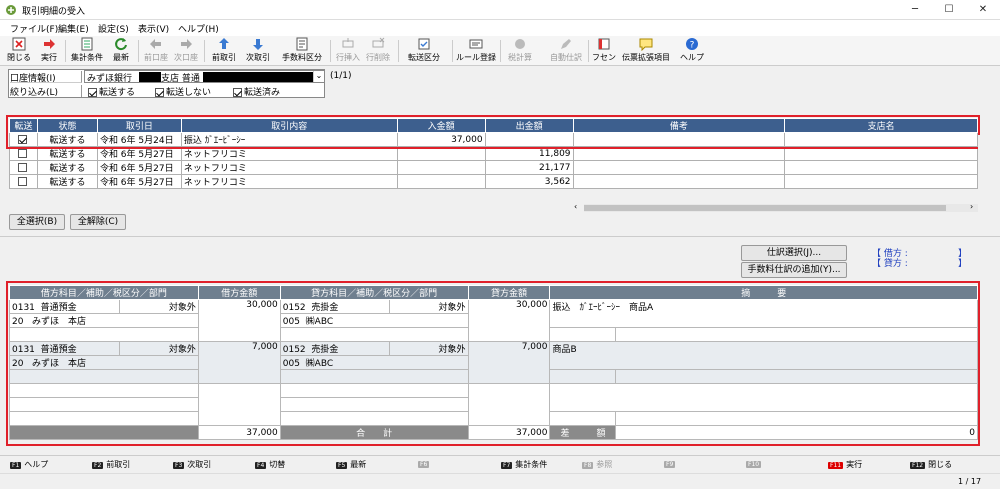  I want to click on credit-balance-label: 【 貸方 :, so click(890, 264).